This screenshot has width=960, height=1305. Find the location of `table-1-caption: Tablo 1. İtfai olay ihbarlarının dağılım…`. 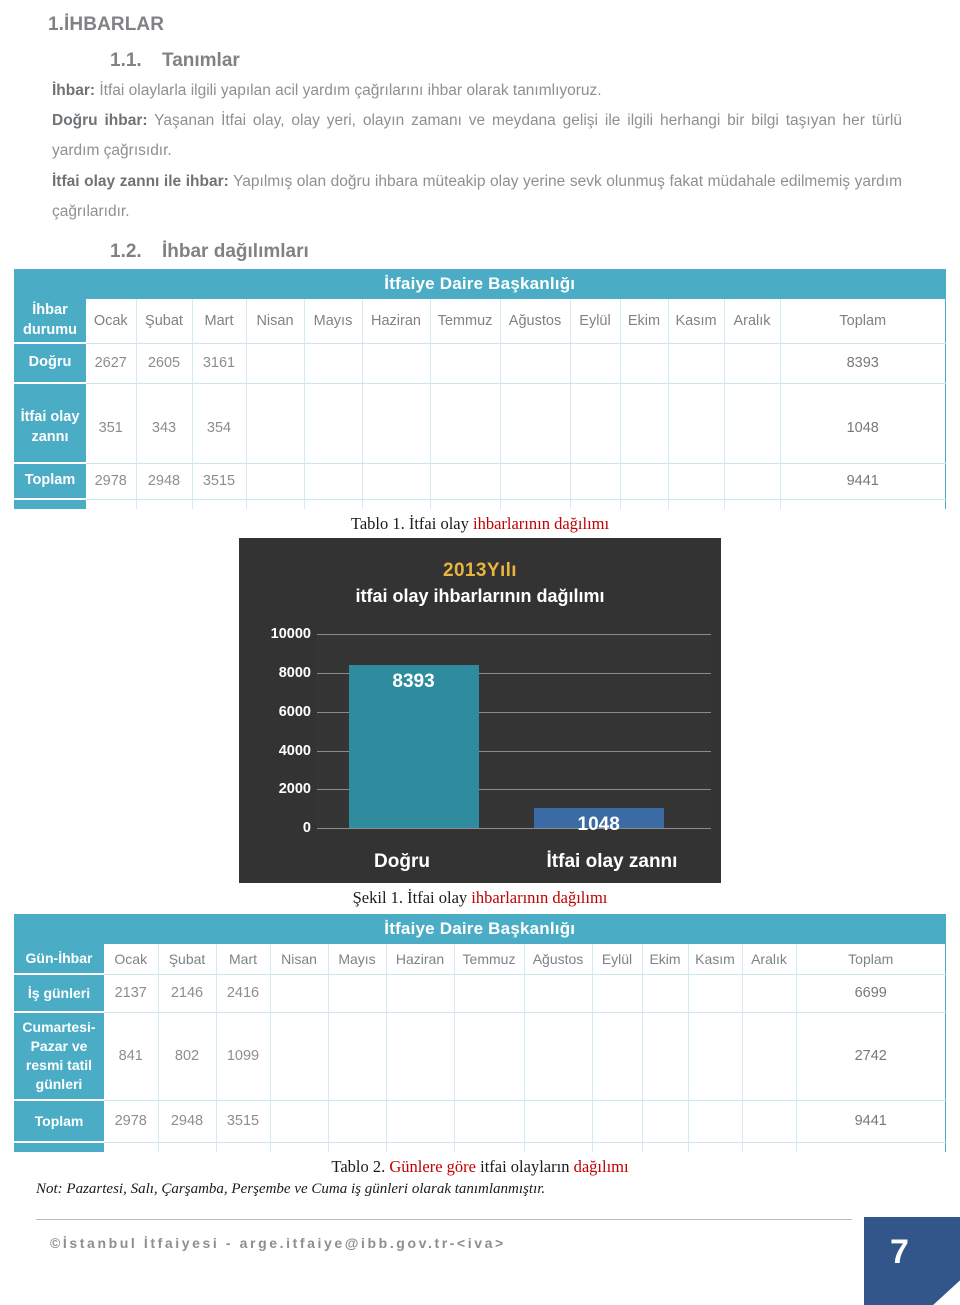

table-1-caption: Tablo 1. İtfai olay ihbarlarının dağılım… is located at coordinates (480, 524).